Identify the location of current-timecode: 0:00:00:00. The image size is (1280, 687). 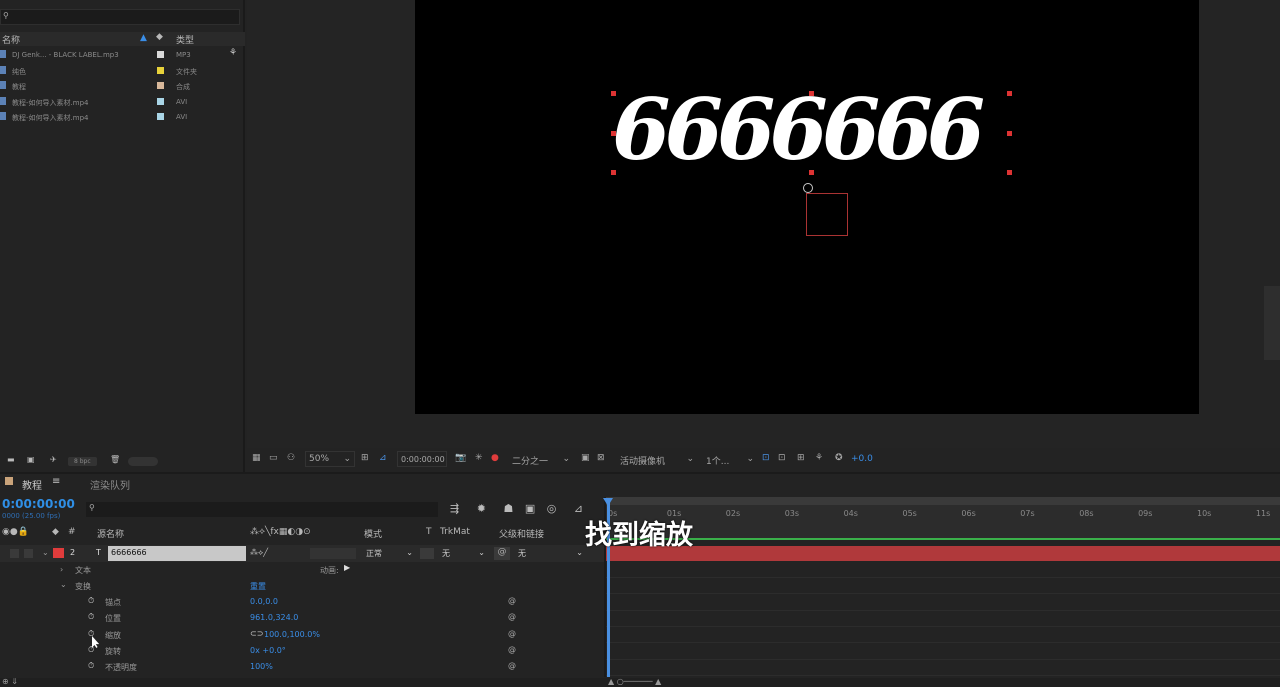
(38, 504).